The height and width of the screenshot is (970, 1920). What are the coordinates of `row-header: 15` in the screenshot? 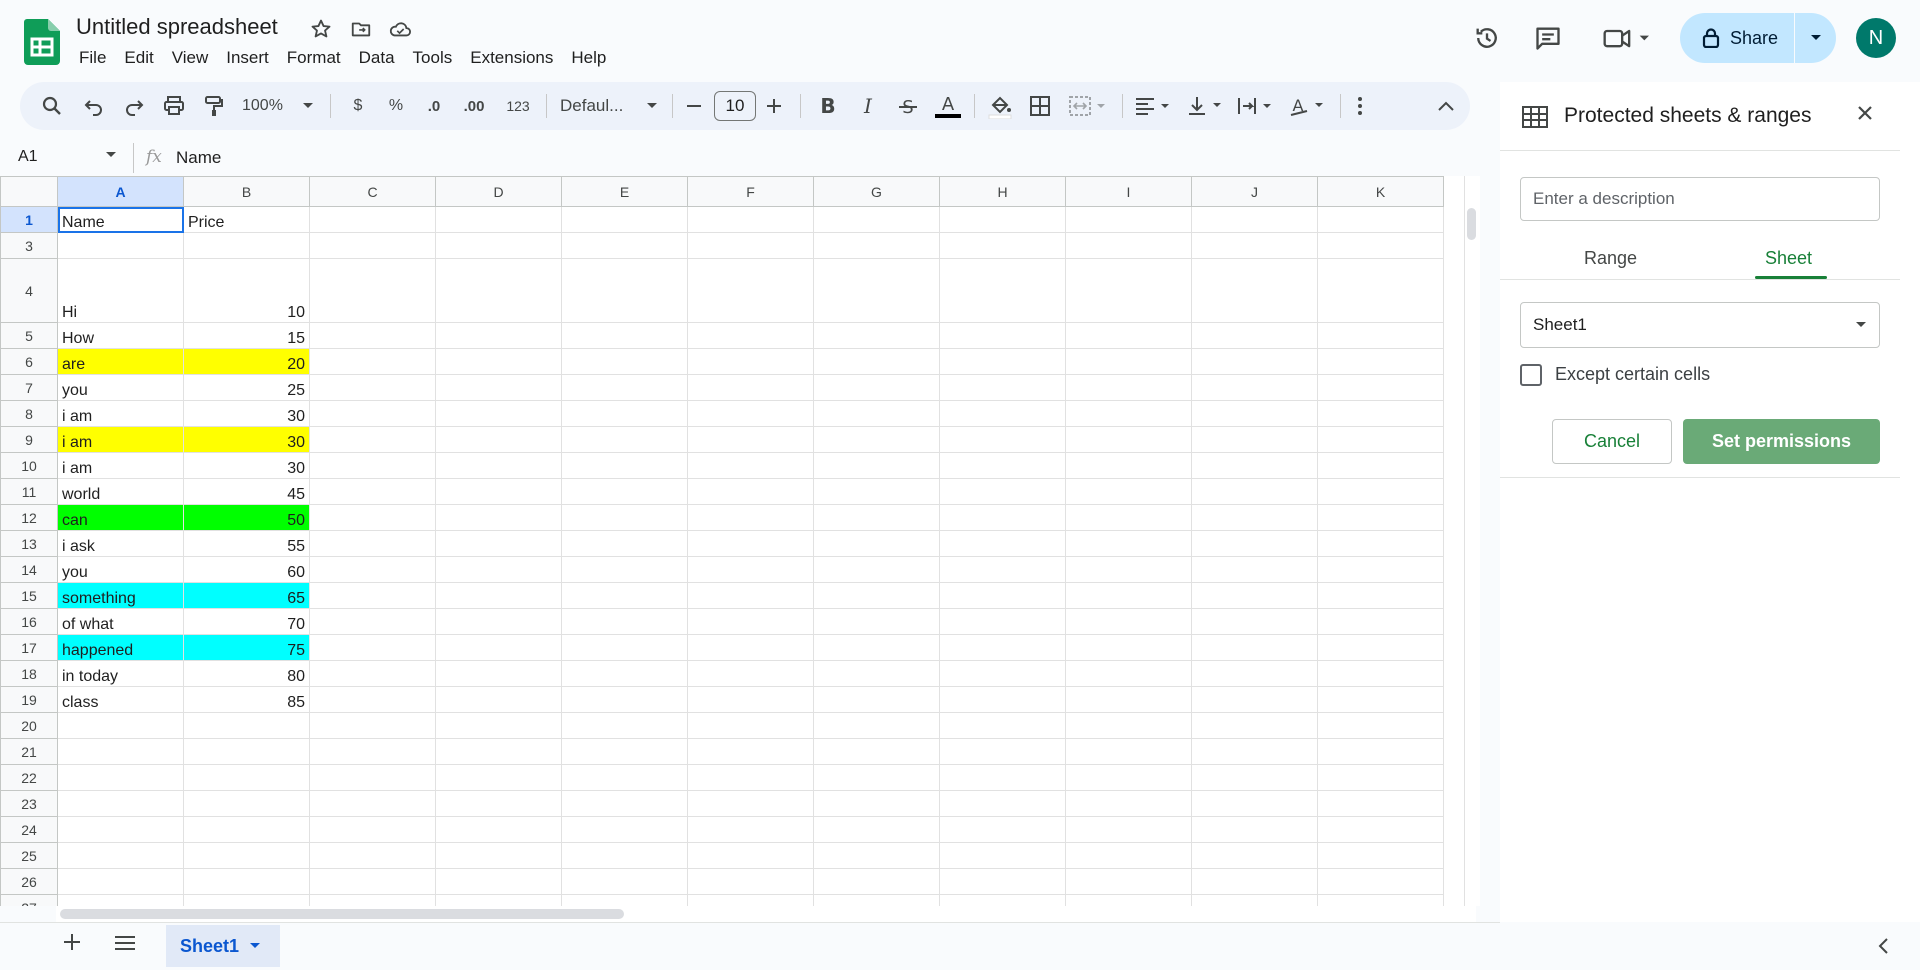 It's located at (29, 595).